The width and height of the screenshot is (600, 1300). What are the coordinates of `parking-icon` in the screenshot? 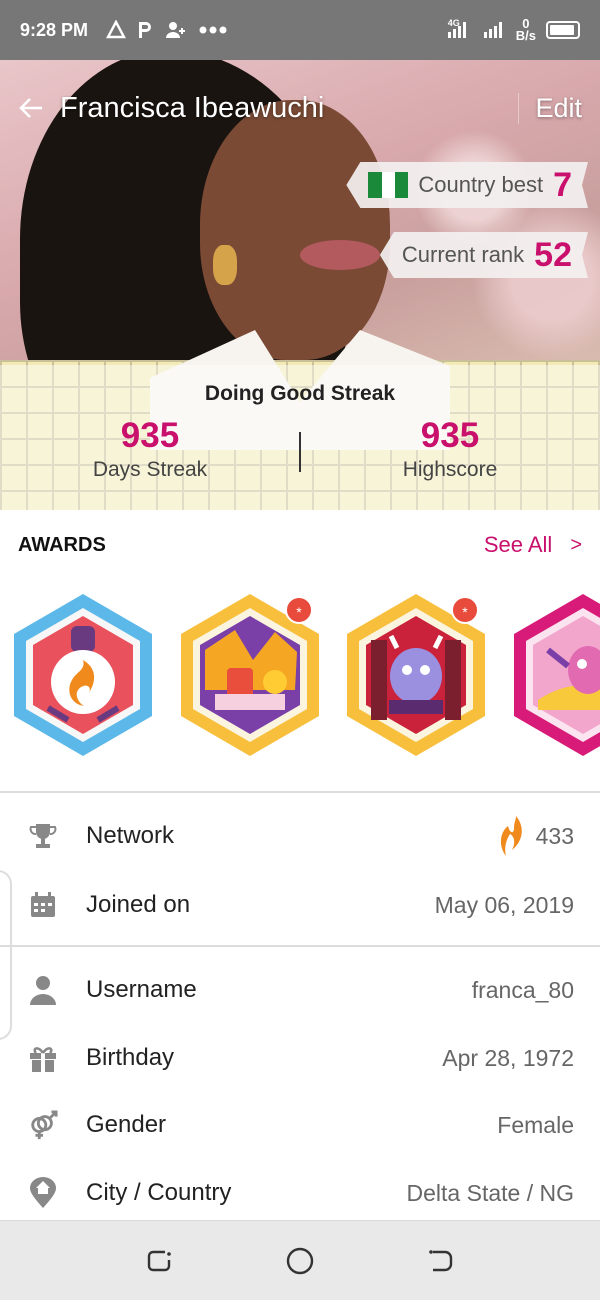 It's located at (145, 30).